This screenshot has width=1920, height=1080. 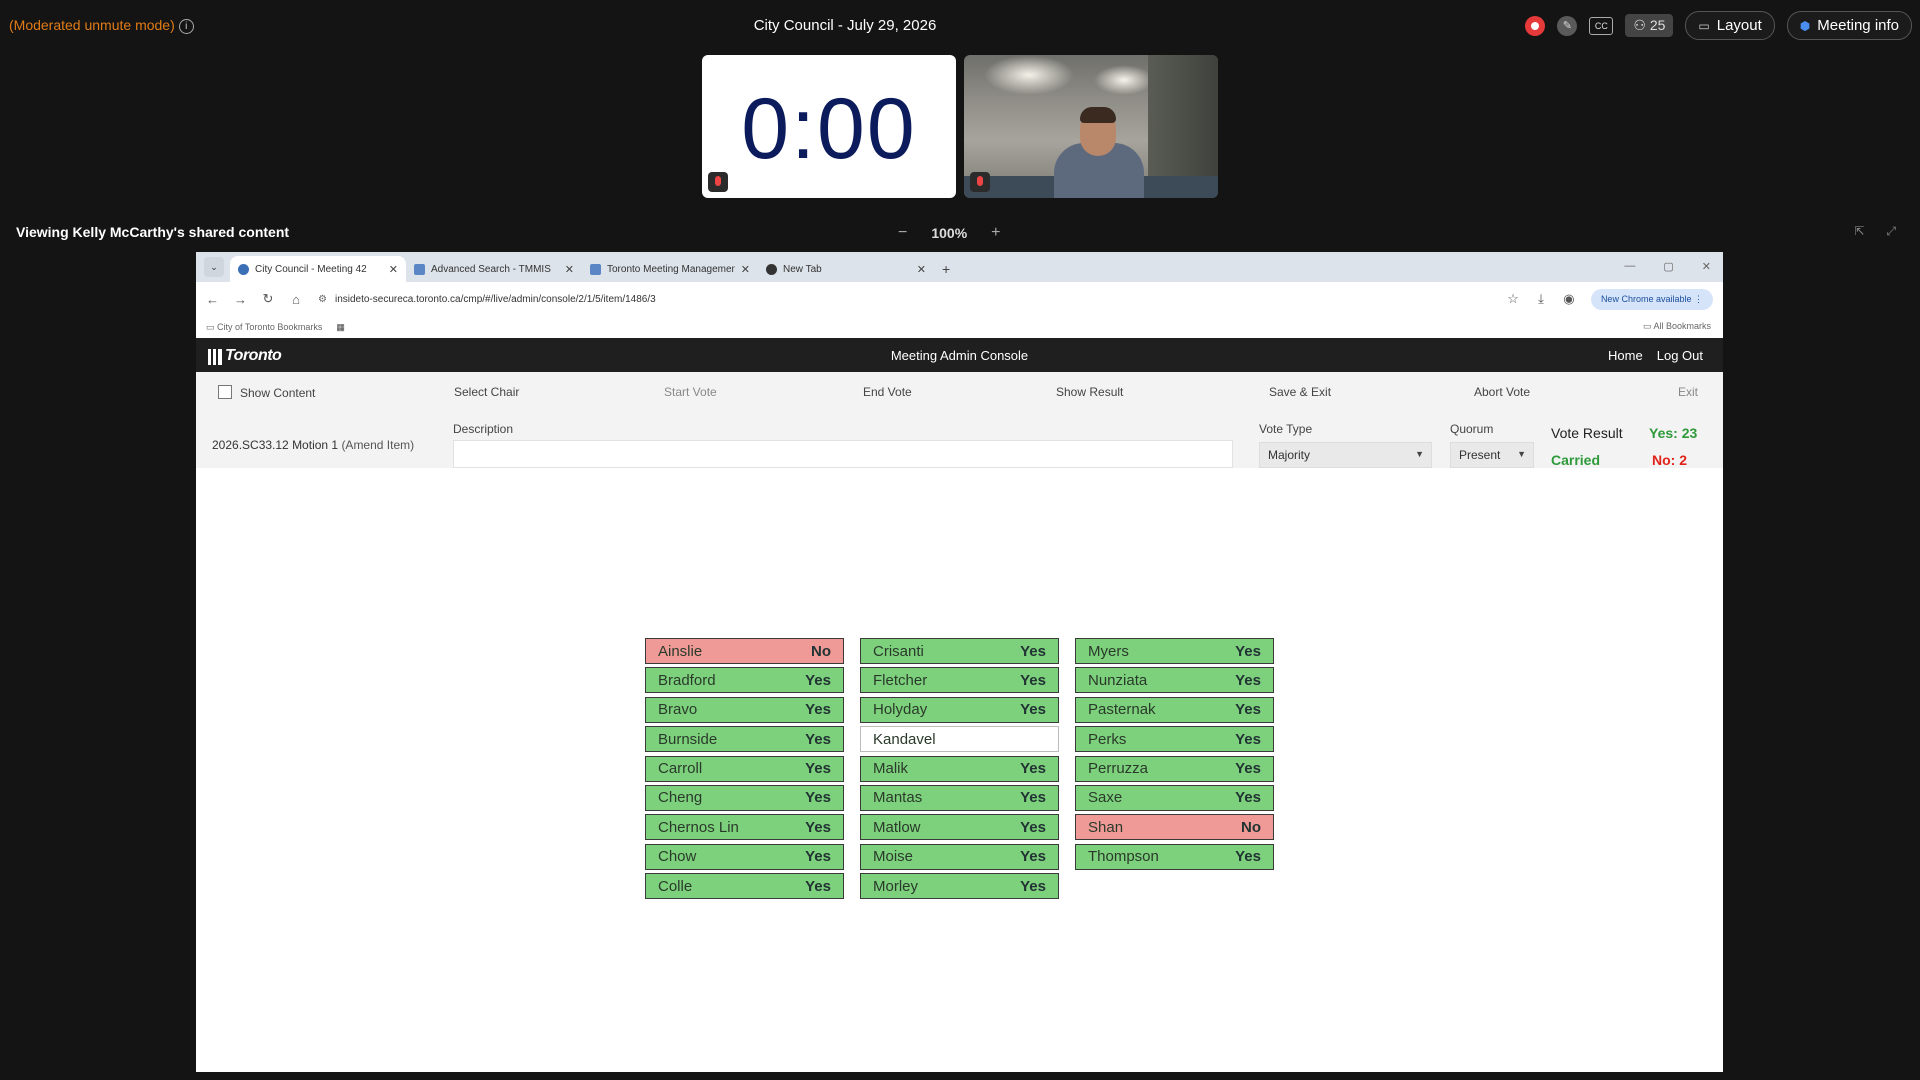 What do you see at coordinates (1688, 392) in the screenshot?
I see `exit-button: Exit` at bounding box center [1688, 392].